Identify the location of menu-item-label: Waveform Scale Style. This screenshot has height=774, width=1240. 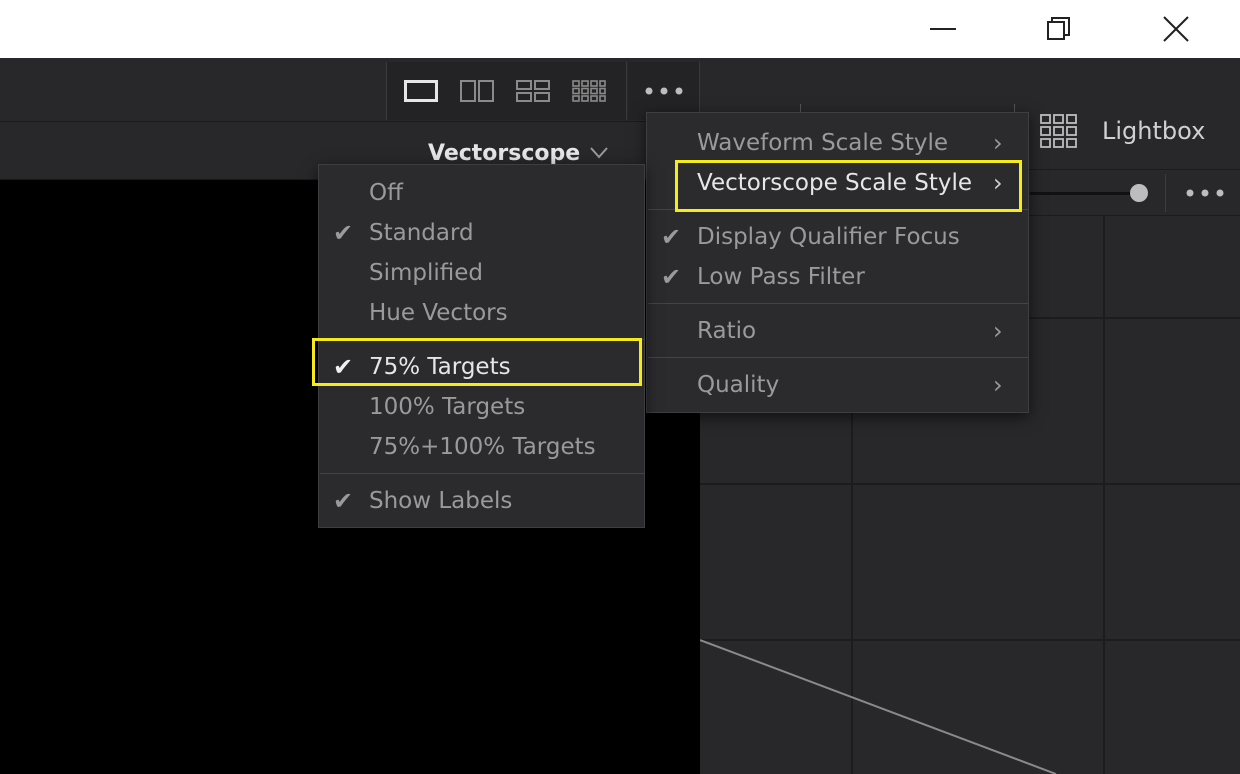
(823, 143).